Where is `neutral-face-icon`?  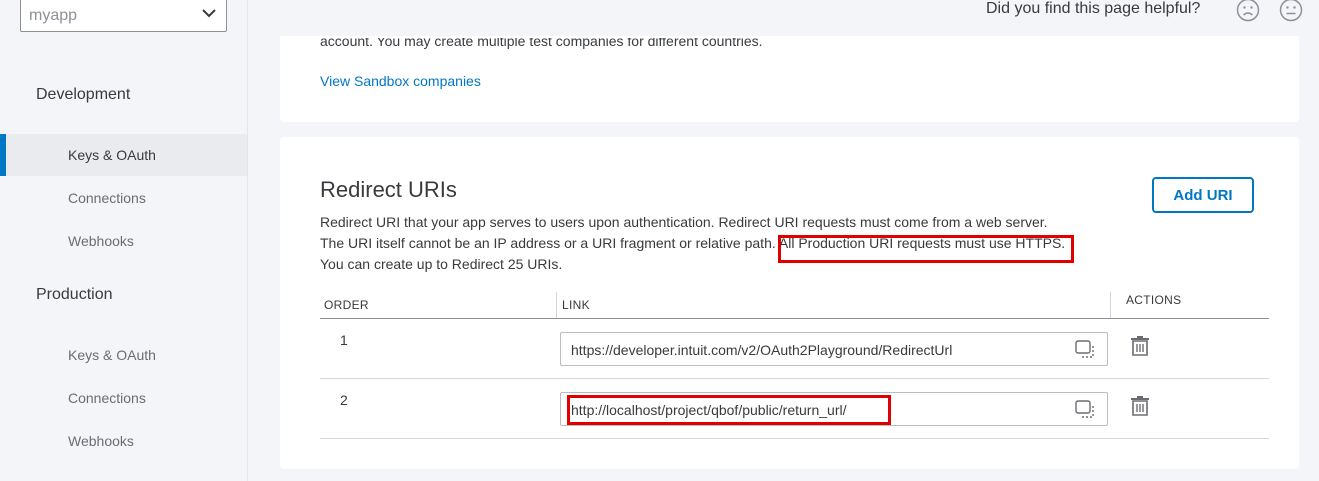 neutral-face-icon is located at coordinates (1291, 11).